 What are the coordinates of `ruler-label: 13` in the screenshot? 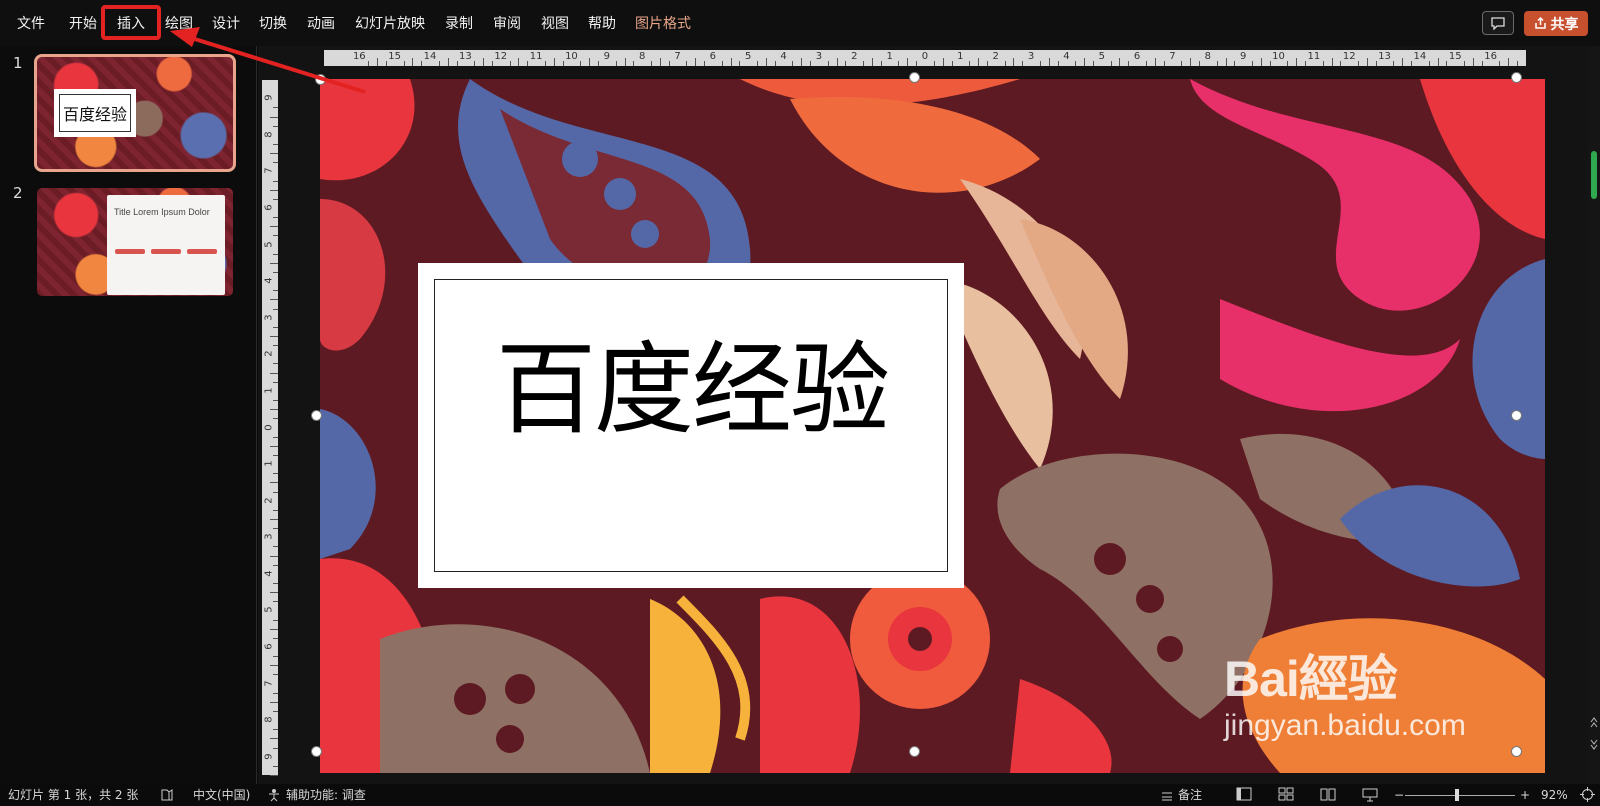 It's located at (1384, 56).